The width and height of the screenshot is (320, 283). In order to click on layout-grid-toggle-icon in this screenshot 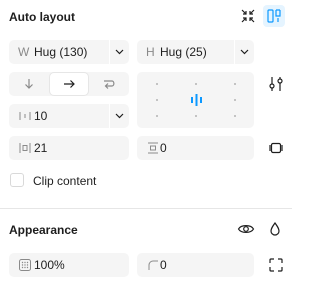, I will do `click(274, 16)`.